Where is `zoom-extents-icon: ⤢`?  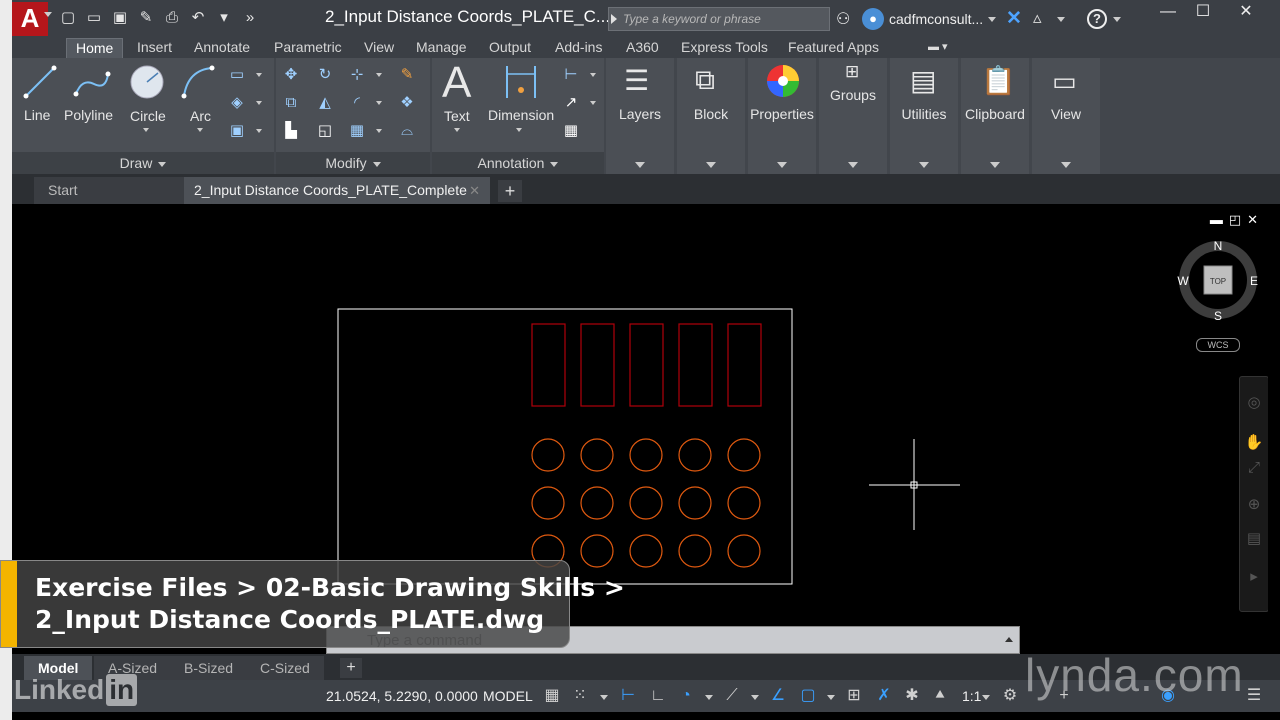
zoom-extents-icon: ⤢ is located at coordinates (1254, 469).